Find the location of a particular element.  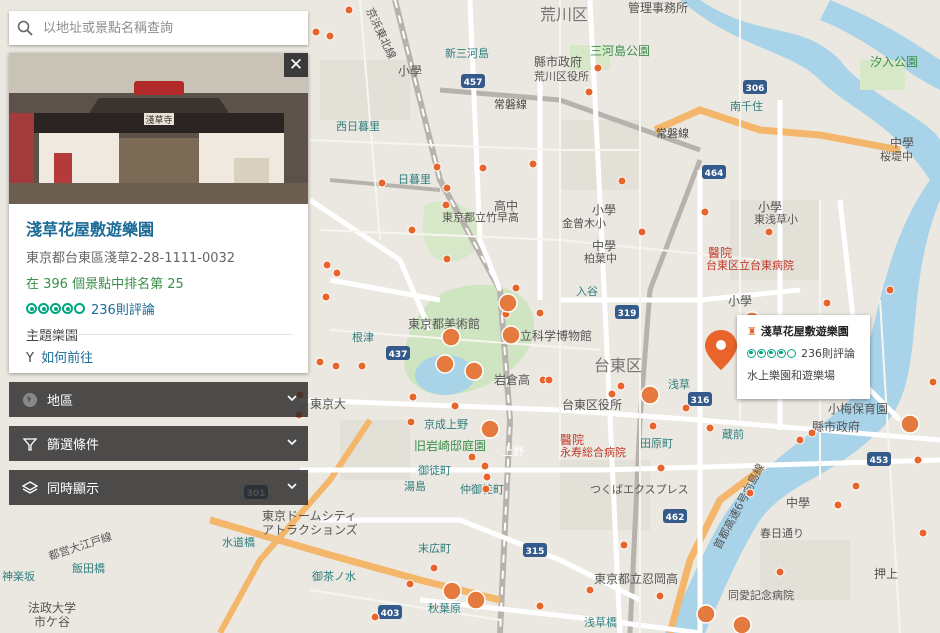

popup-rating: 236則評論 is located at coordinates (803, 353).